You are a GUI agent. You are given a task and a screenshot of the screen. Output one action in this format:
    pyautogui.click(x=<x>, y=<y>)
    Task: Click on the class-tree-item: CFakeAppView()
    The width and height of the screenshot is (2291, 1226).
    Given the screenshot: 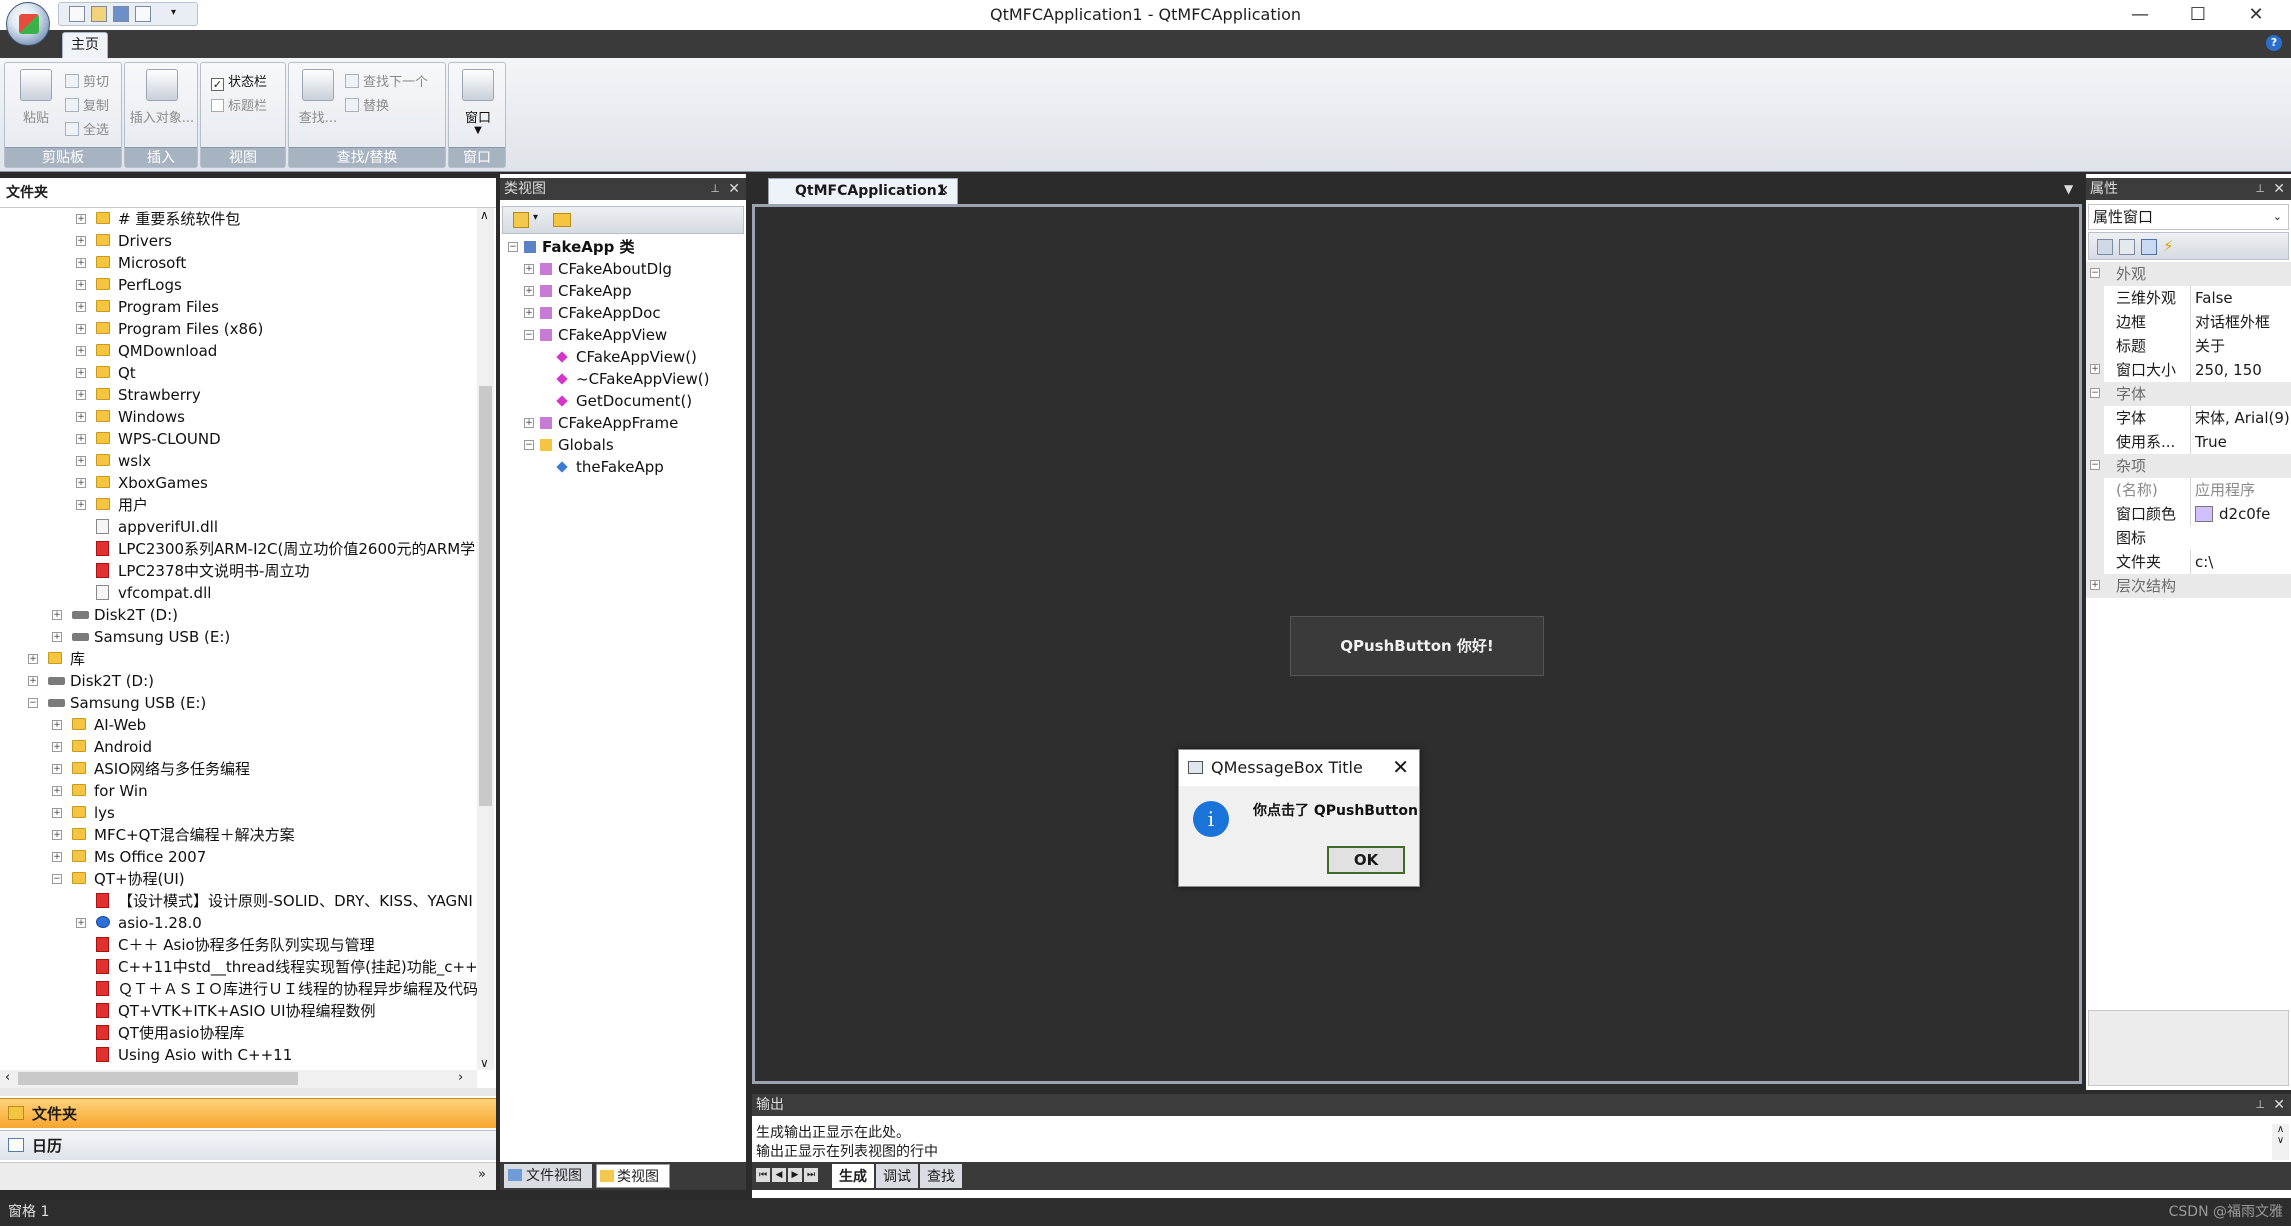 What is the action you would take?
    pyautogui.click(x=623, y=357)
    